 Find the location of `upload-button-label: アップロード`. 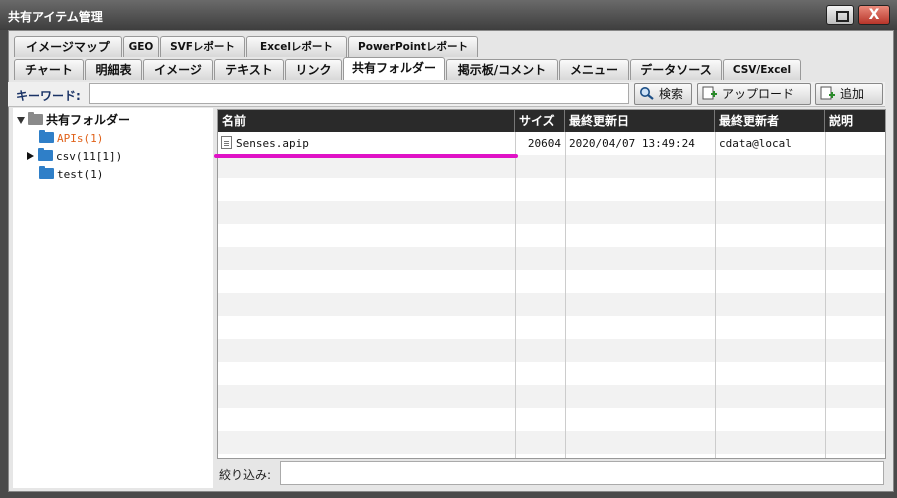

upload-button-label: アップロード is located at coordinates (758, 94).